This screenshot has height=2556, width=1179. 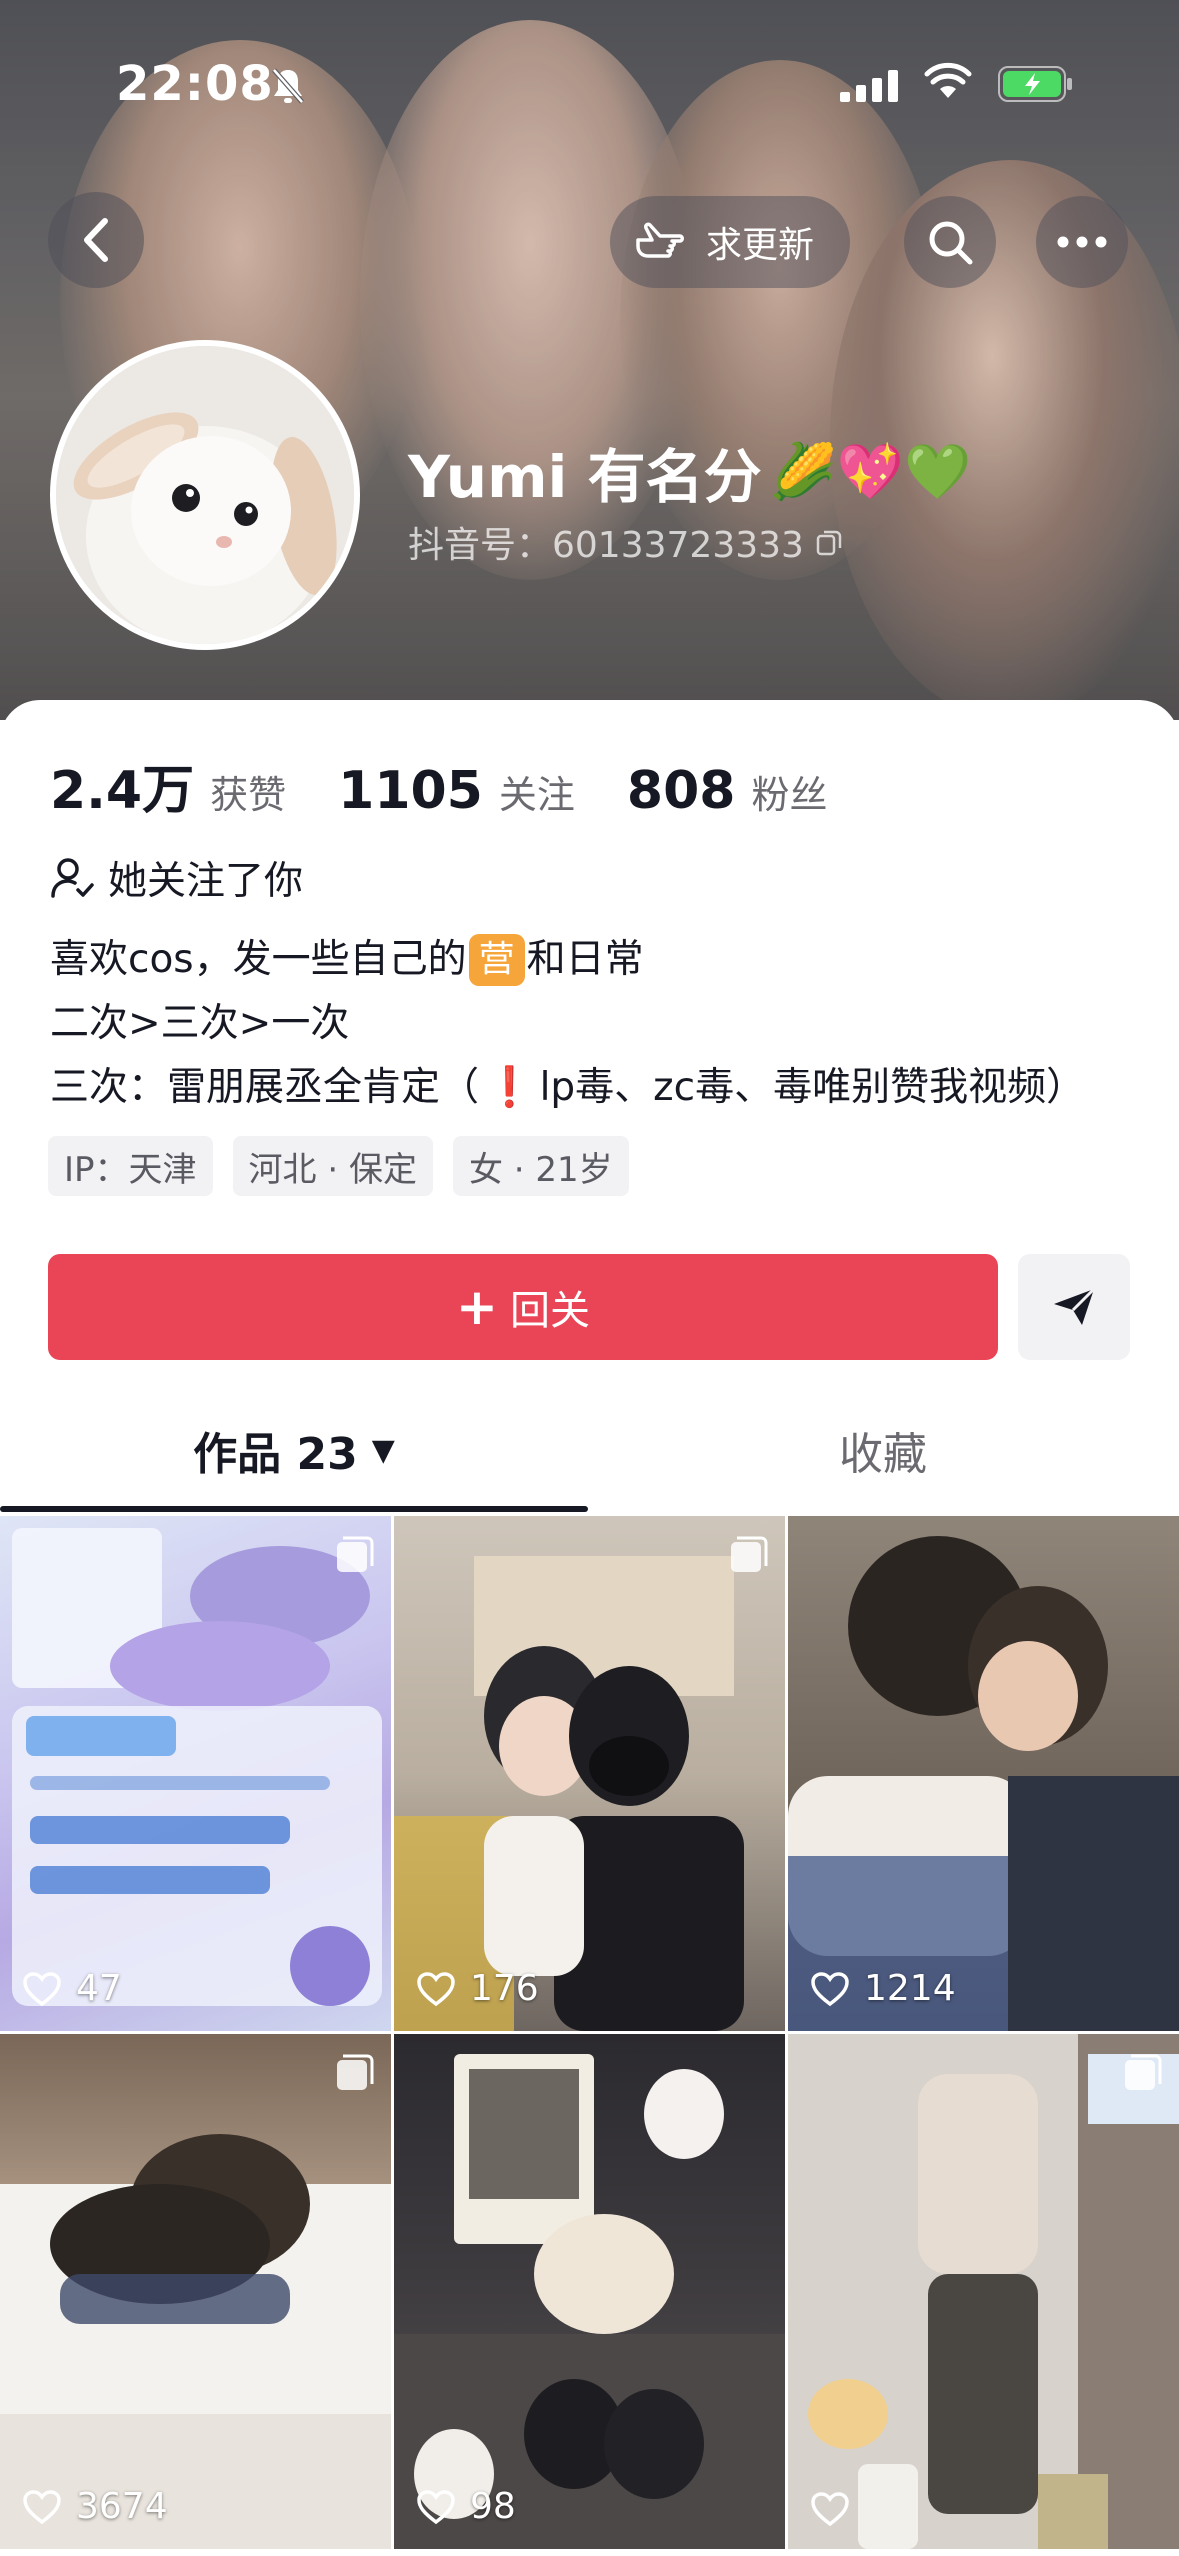 I want to click on chevron-left-icon, so click(x=96, y=240).